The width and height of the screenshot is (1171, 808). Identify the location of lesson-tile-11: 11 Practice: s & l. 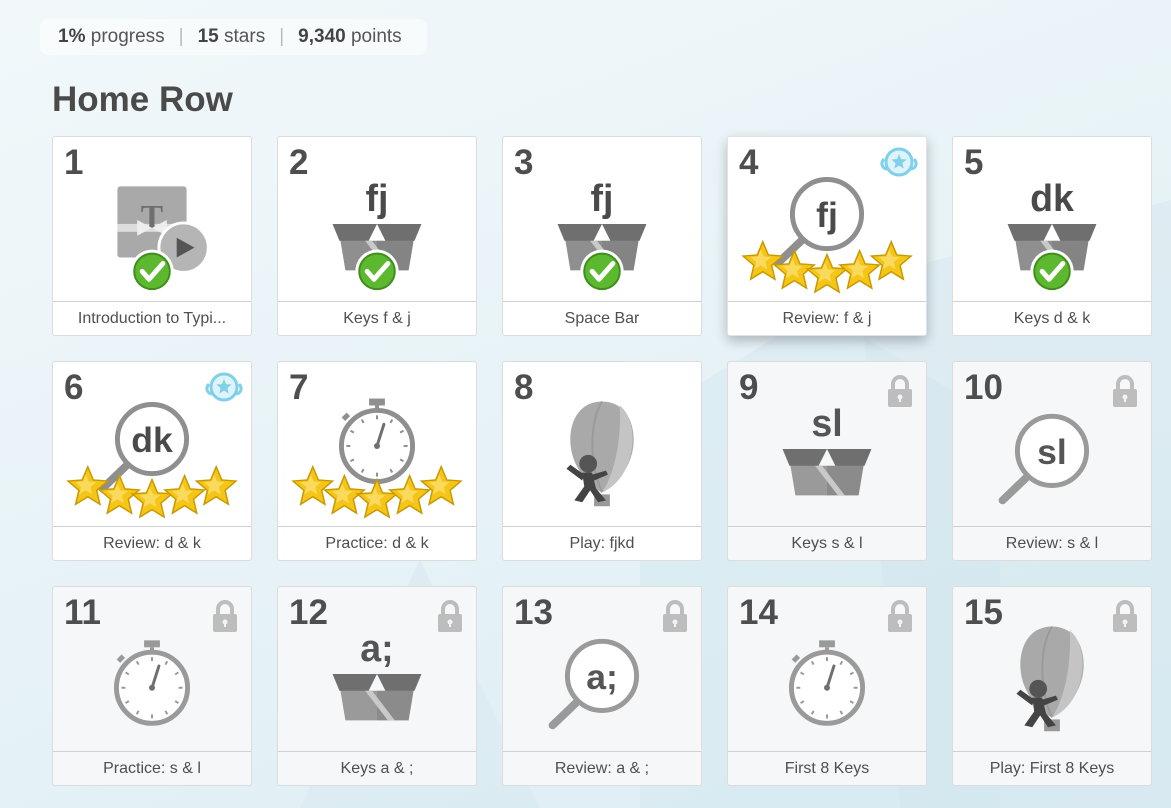
(152, 686).